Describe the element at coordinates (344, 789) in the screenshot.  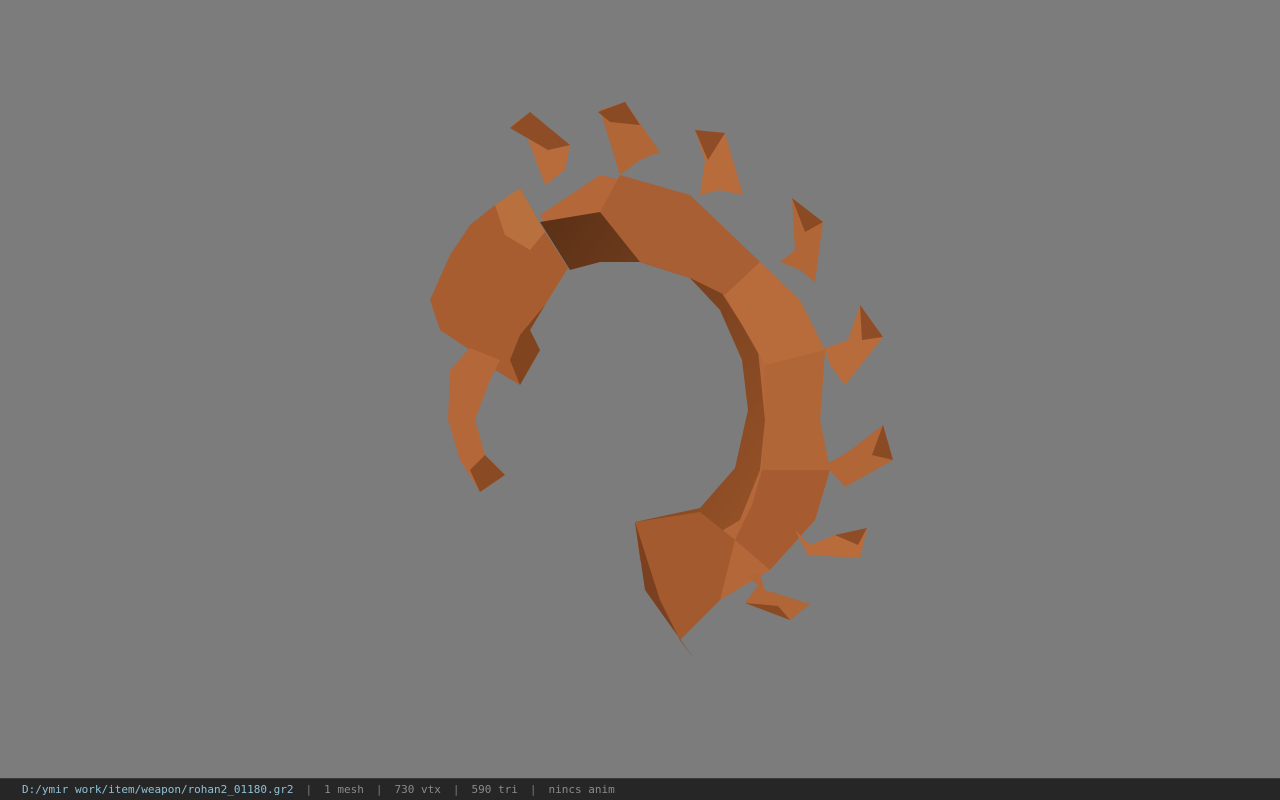
I see `mesh-count: 1 mesh` at that location.